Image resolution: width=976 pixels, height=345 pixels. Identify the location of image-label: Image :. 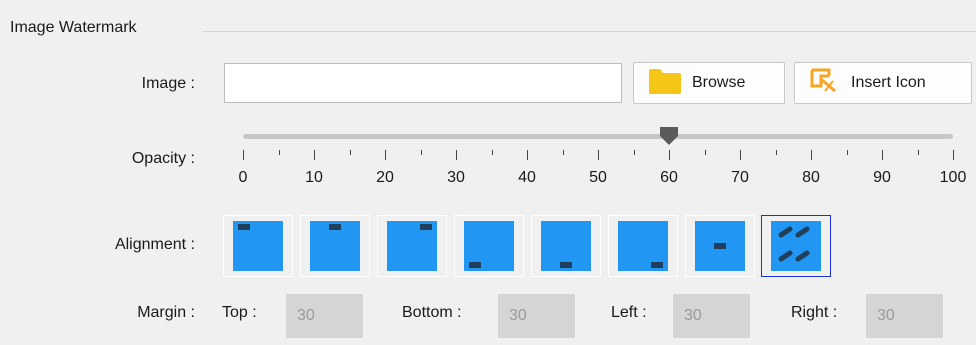
(168, 83).